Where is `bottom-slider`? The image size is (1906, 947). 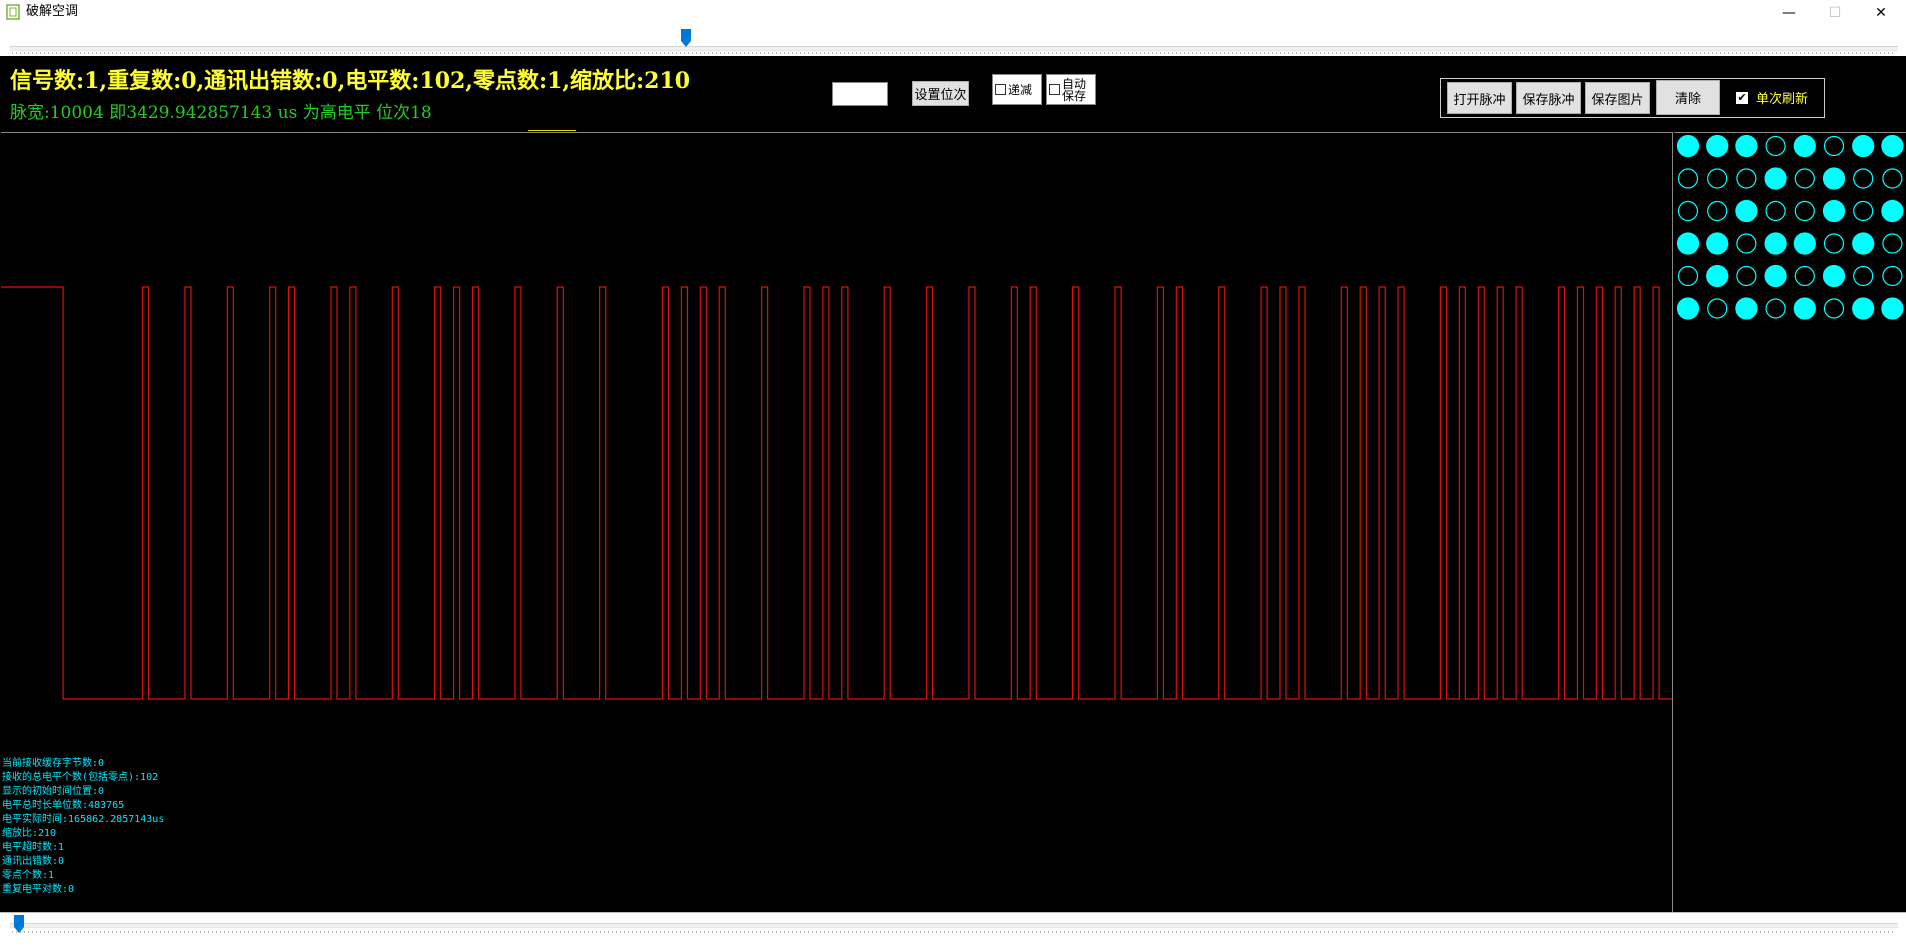 bottom-slider is located at coordinates (953, 929).